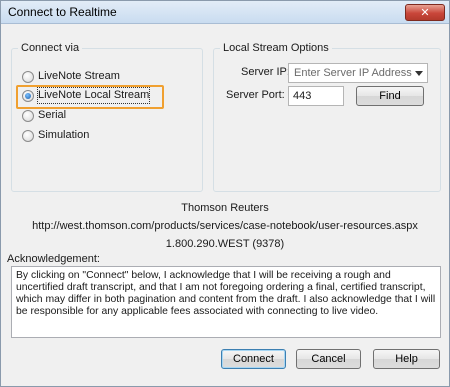  I want to click on radio-label: Serial, so click(52, 115).